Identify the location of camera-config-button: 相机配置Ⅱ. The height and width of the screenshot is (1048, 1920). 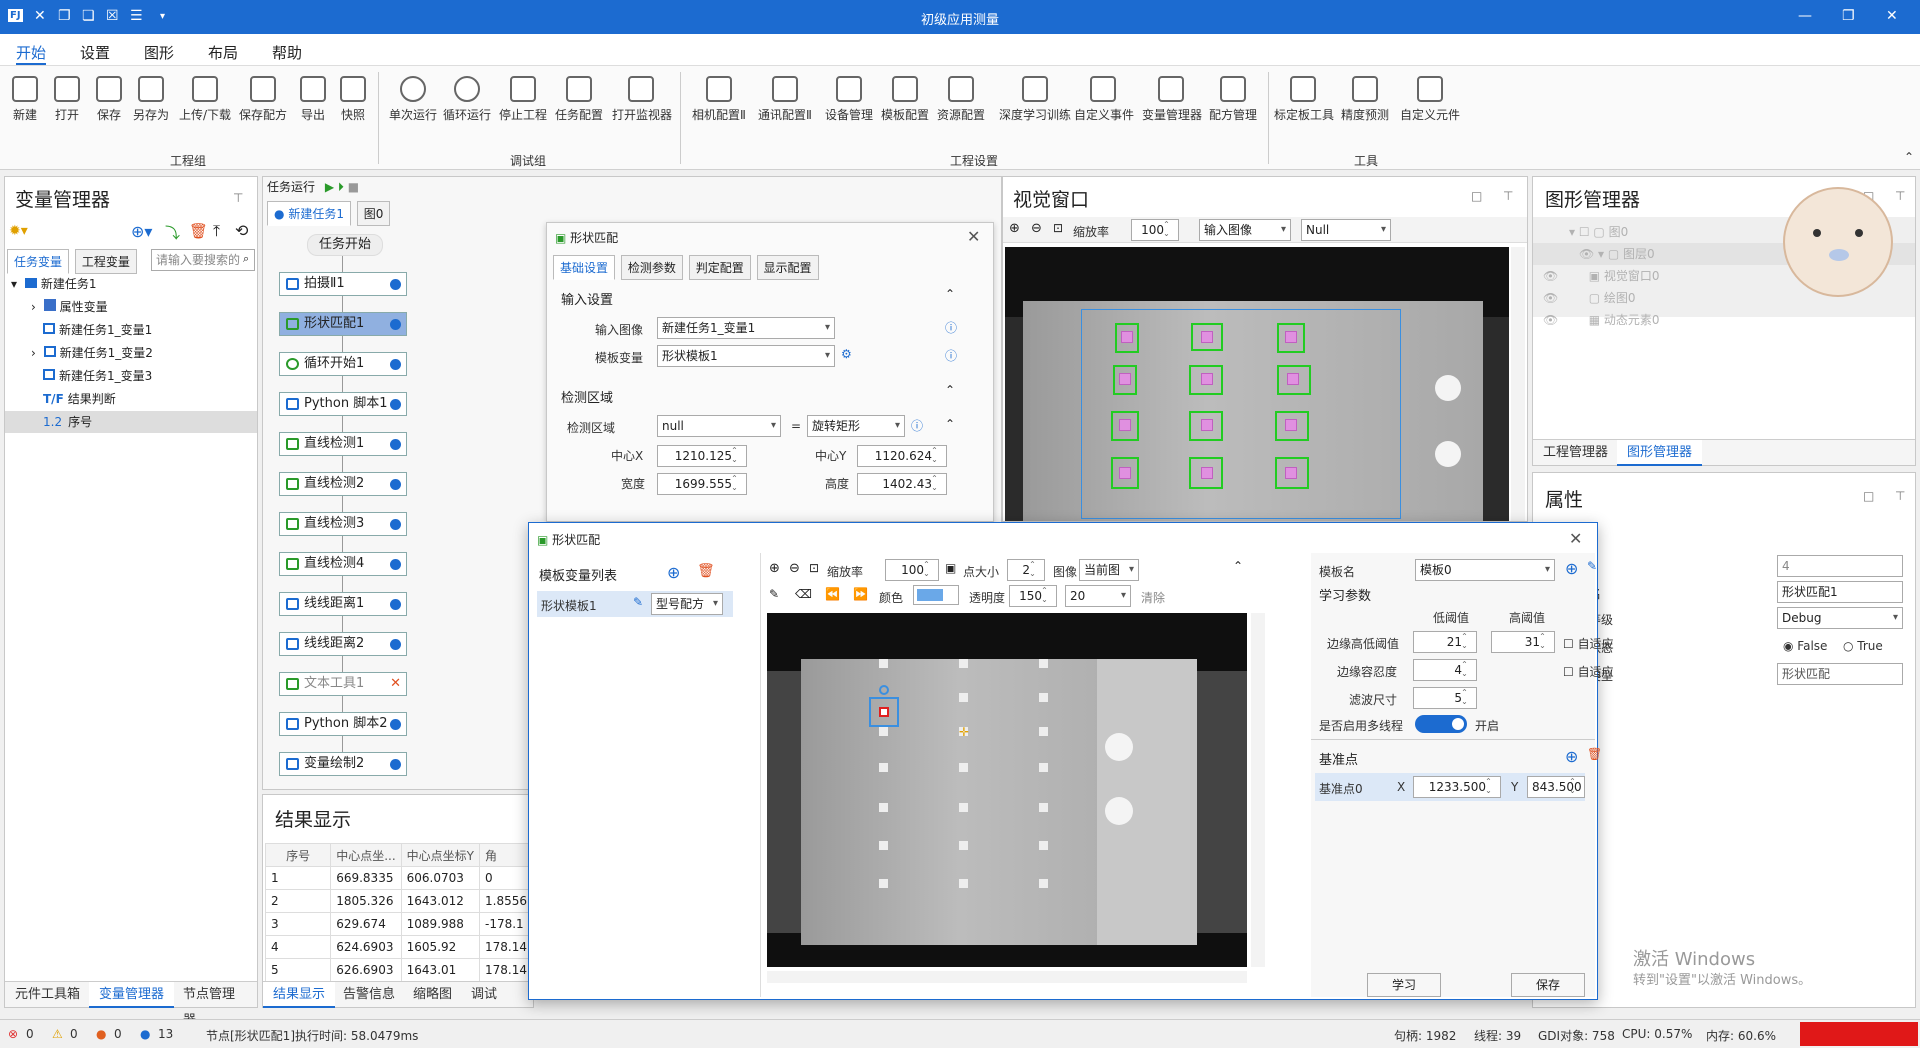
(719, 98).